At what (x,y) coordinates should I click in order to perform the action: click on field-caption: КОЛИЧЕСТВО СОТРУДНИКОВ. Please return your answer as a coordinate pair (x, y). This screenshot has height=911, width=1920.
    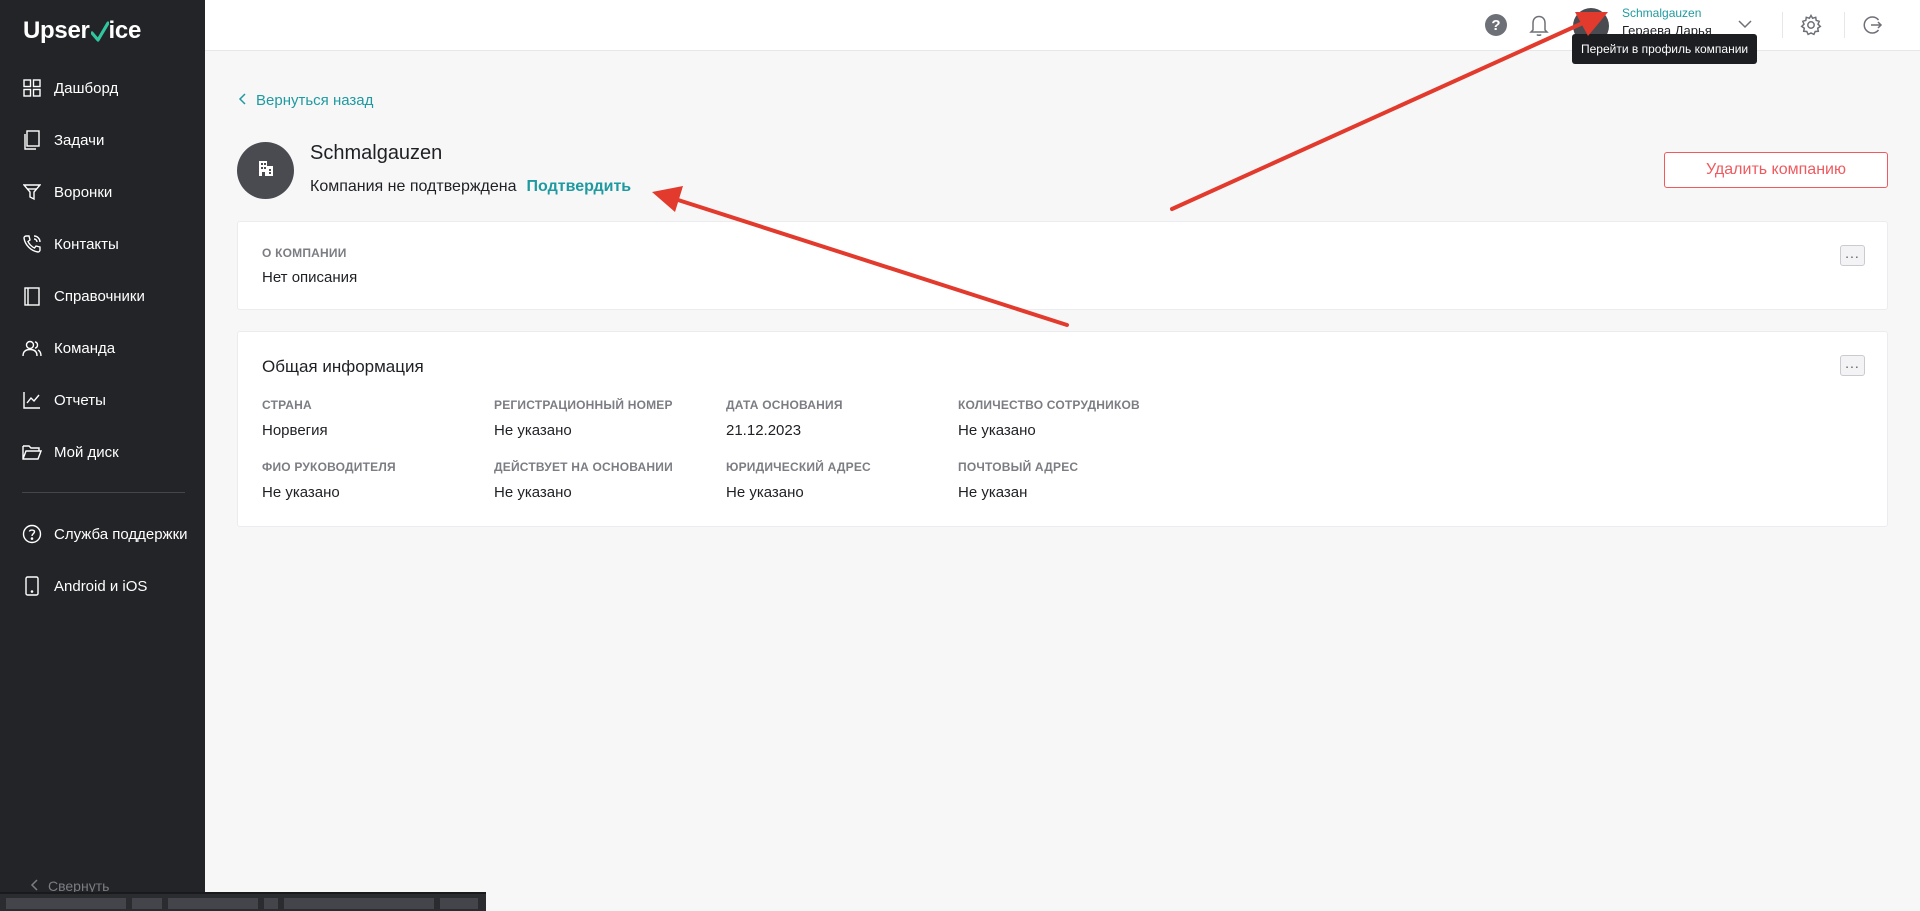
    Looking at the image, I should click on (1049, 405).